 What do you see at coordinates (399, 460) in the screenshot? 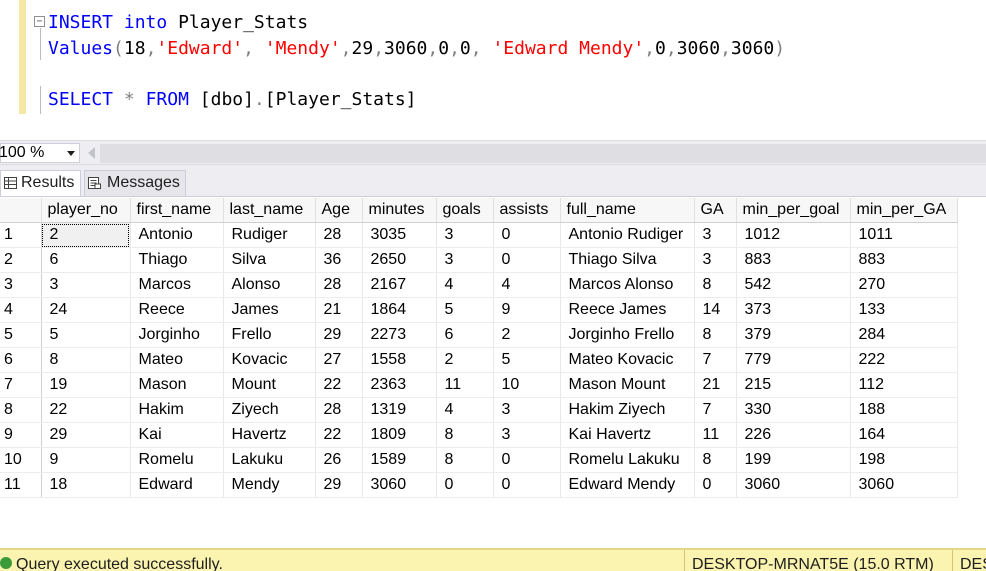
I see `table-cell: 1589` at bounding box center [399, 460].